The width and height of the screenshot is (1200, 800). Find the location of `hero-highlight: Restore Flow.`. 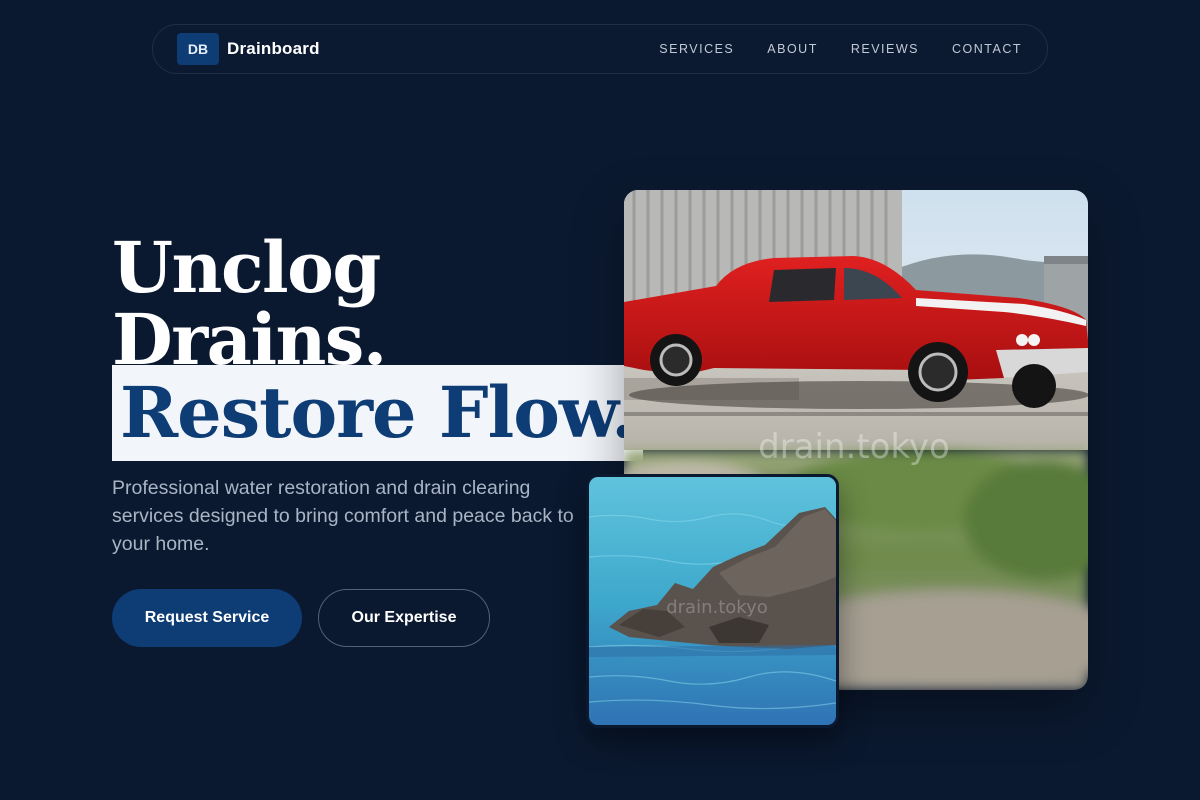

hero-highlight: Restore Flow. is located at coordinates (377, 413).